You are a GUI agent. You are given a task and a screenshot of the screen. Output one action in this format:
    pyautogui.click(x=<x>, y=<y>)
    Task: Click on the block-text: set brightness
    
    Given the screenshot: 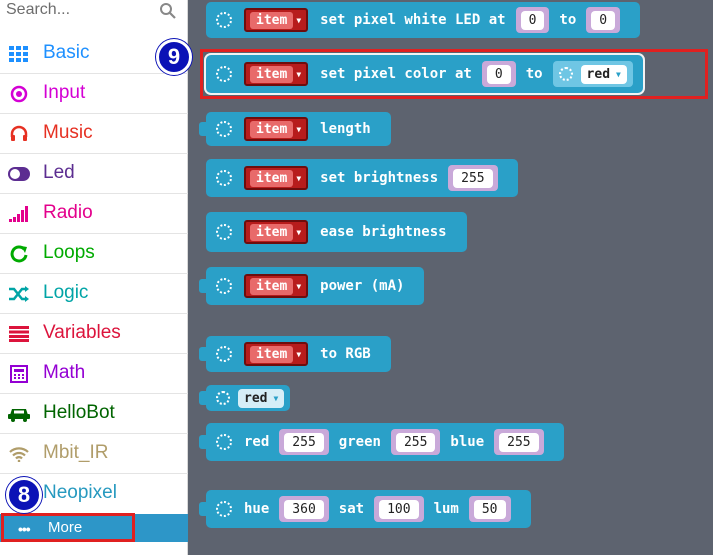 What is the action you would take?
    pyautogui.click(x=379, y=178)
    